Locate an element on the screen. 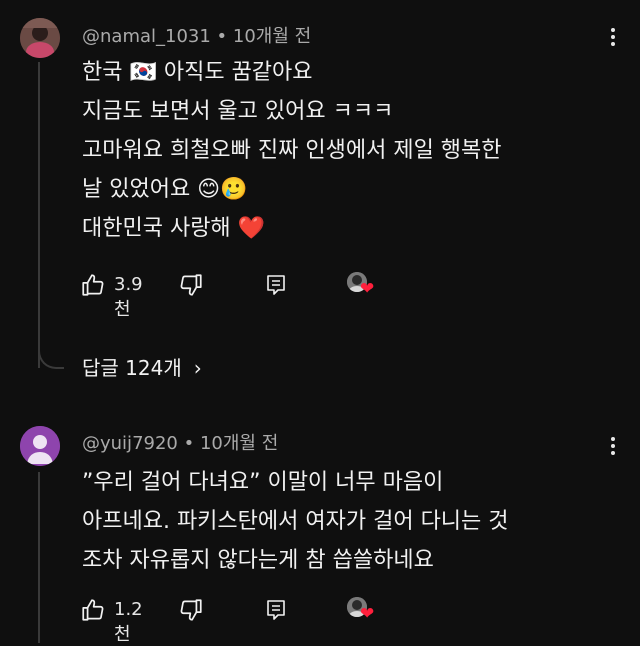  comment-line: 한국 🇰🇷 아직도 꿈같아요 is located at coordinates (197, 72).